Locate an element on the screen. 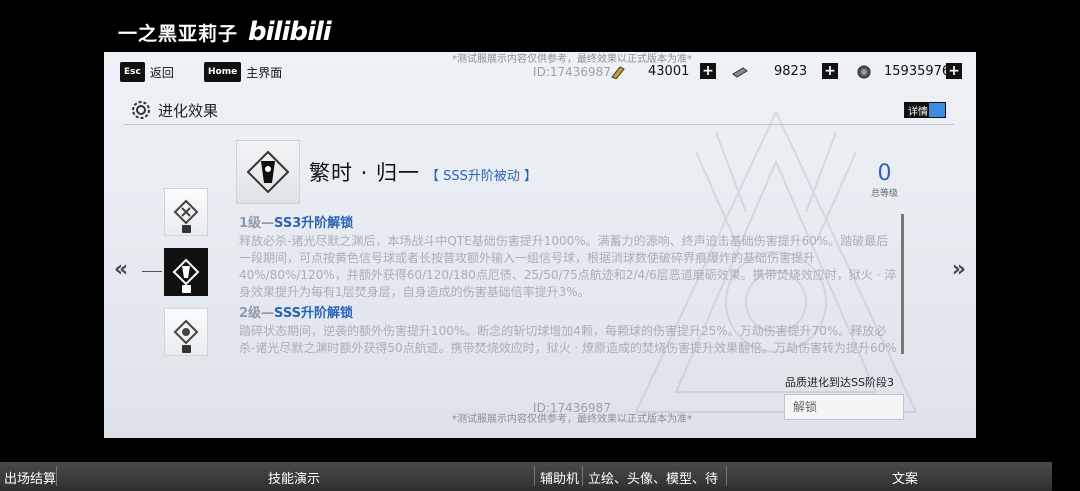 The height and width of the screenshot is (491, 1080). ticket-icon is located at coordinates (740, 72).